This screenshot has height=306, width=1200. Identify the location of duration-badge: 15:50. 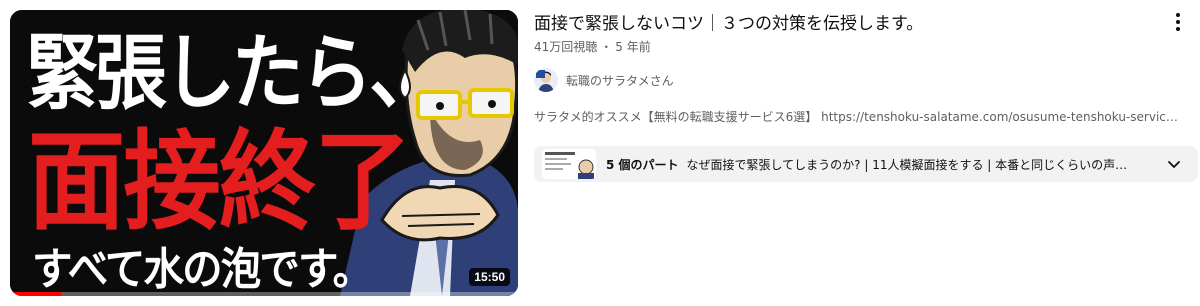
(489, 277).